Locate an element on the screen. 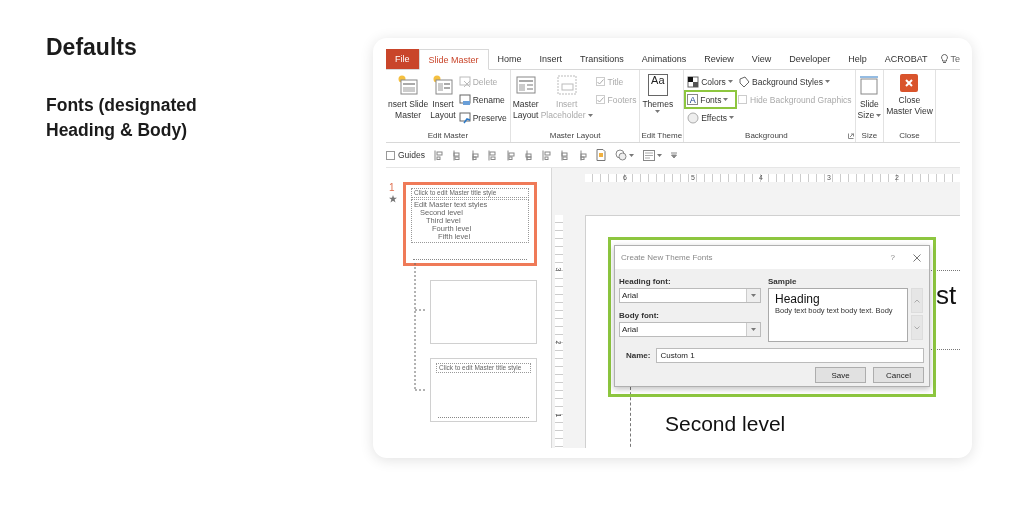 The height and width of the screenshot is (506, 1017). align-top-icon is located at coordinates (510, 155).